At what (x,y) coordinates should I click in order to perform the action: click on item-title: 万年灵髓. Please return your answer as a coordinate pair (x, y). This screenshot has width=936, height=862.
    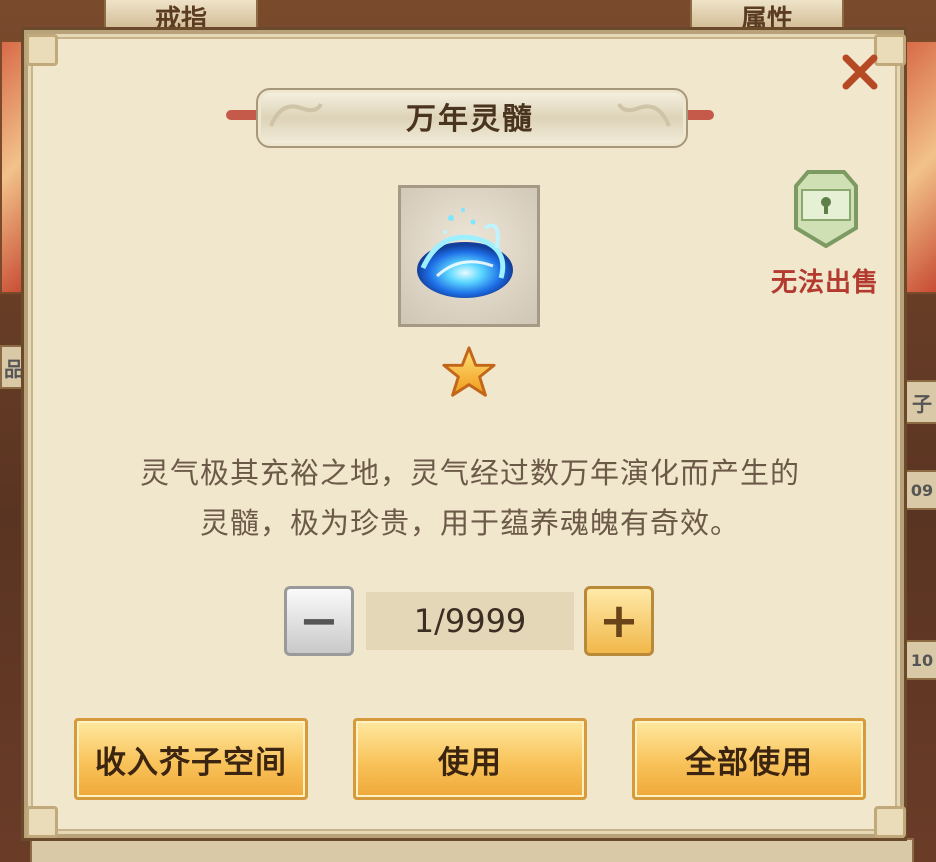
    Looking at the image, I should click on (470, 119).